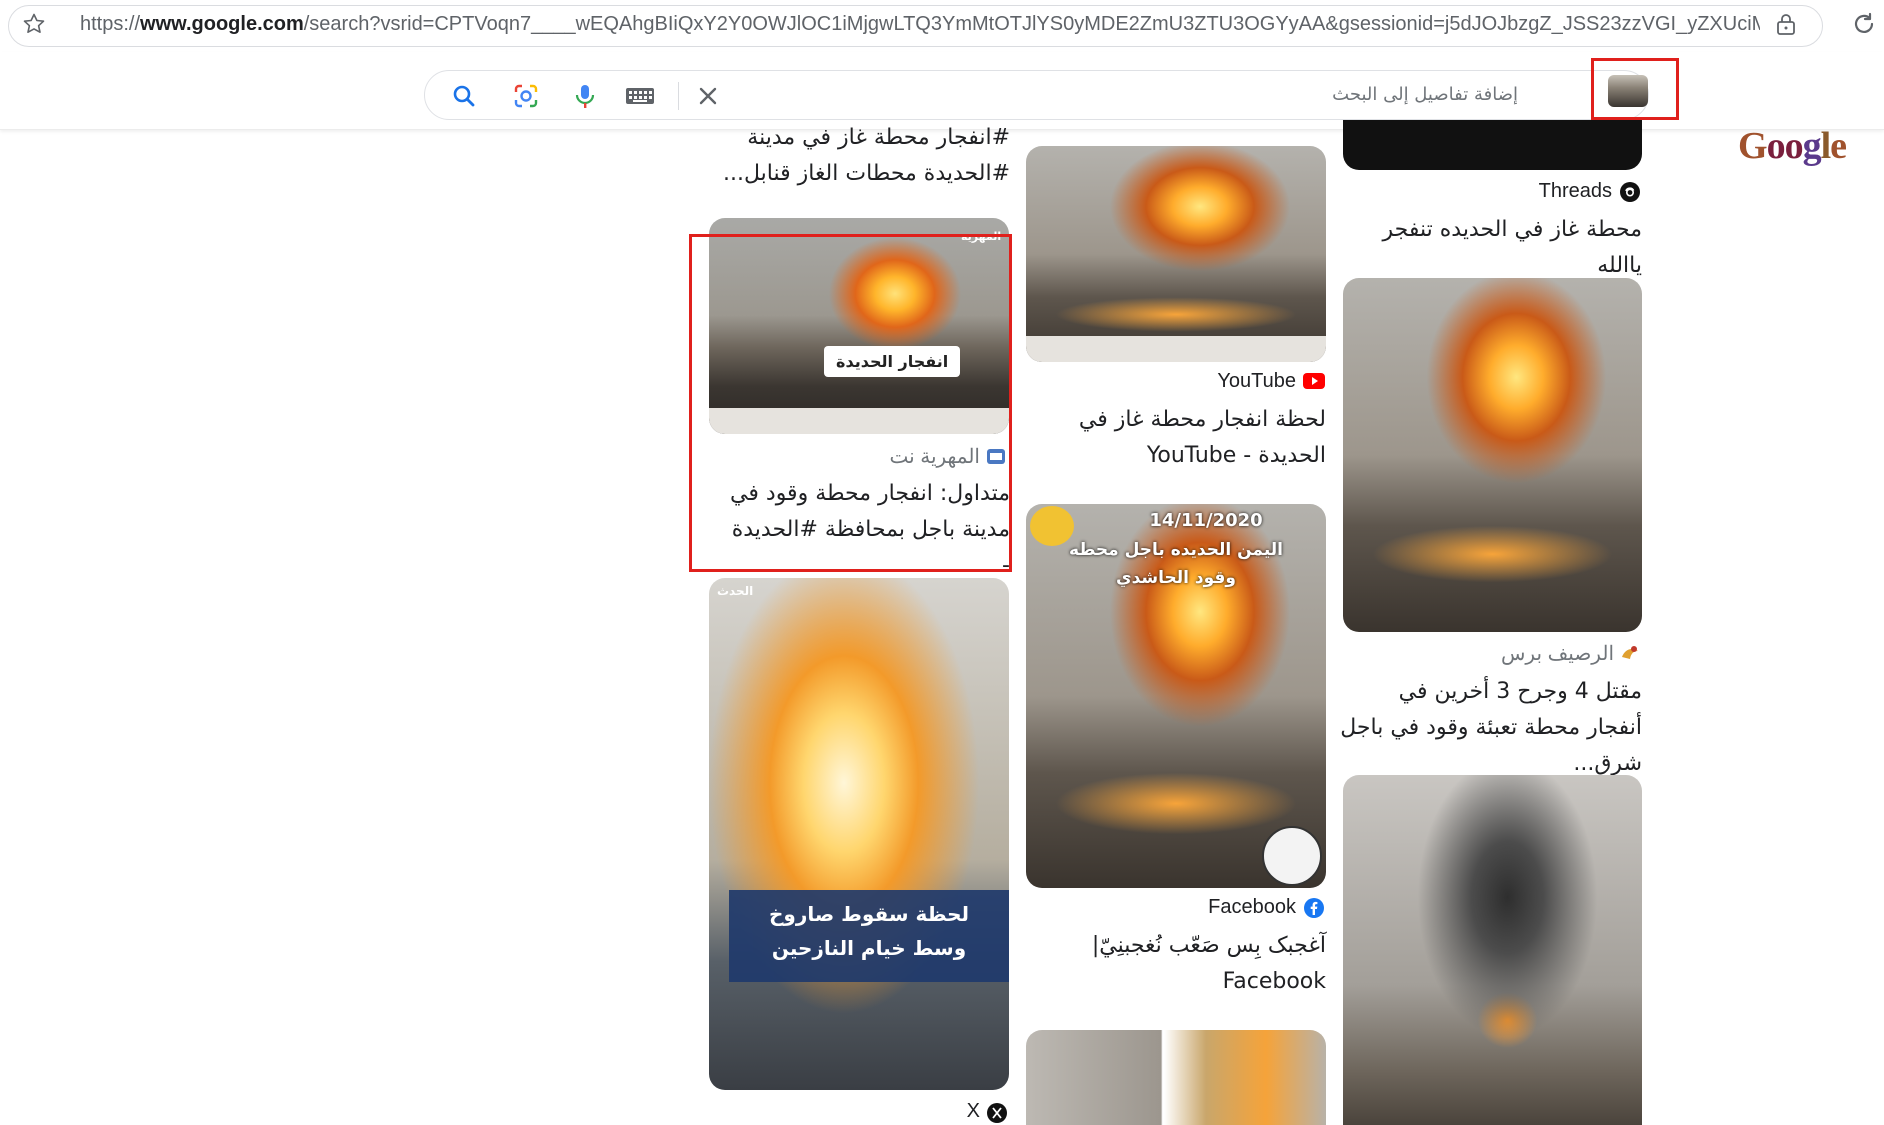 The height and width of the screenshot is (1125, 1884). What do you see at coordinates (859, 834) in the screenshot?
I see `result-image: لحظة سقوط صاروخ وسط خيام النازحين الحدث` at bounding box center [859, 834].